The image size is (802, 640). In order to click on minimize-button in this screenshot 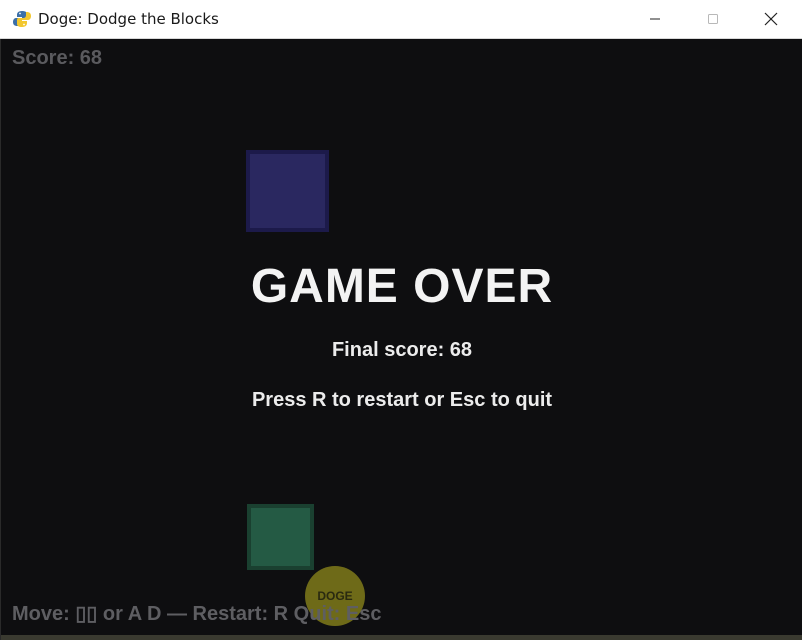, I will do `click(655, 19)`.